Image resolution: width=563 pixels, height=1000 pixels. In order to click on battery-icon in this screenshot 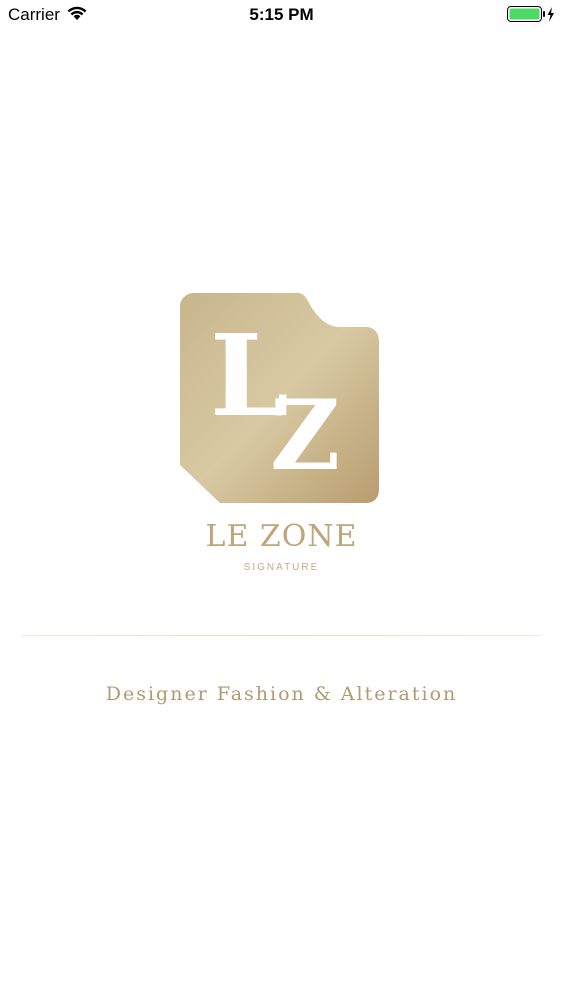, I will do `click(531, 17)`.